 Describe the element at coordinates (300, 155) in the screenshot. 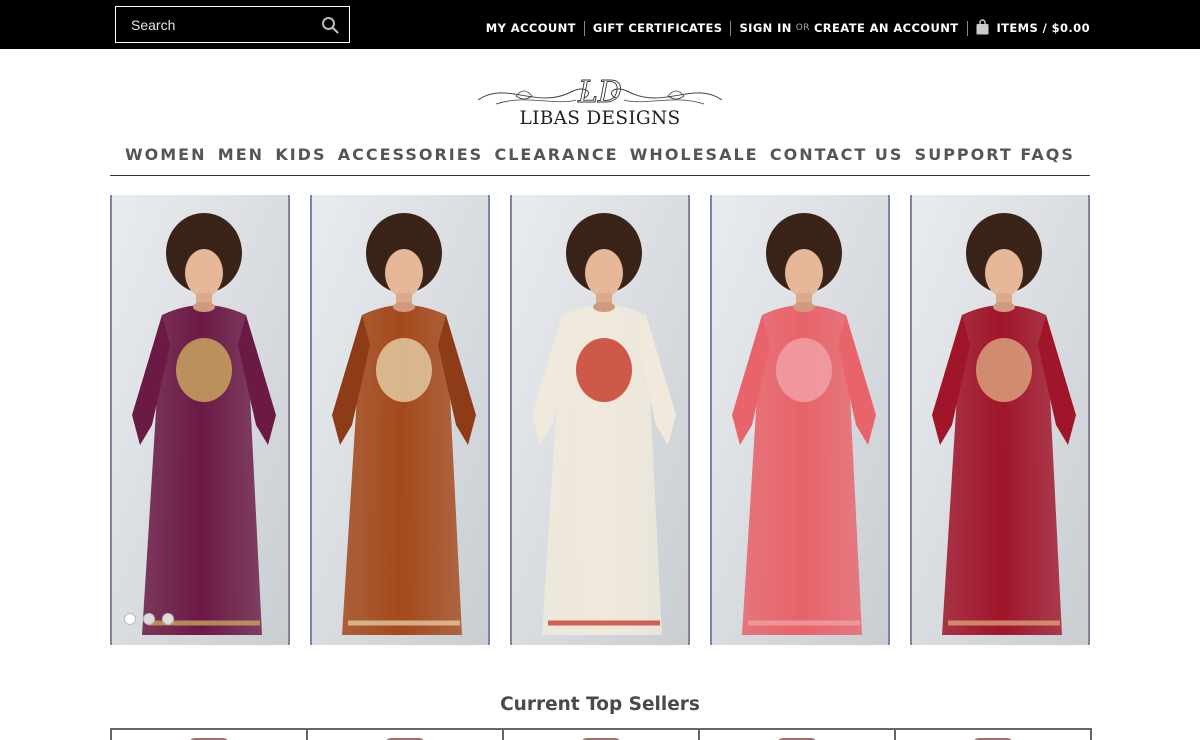

I see `nav-item-kids: KIDS` at that location.